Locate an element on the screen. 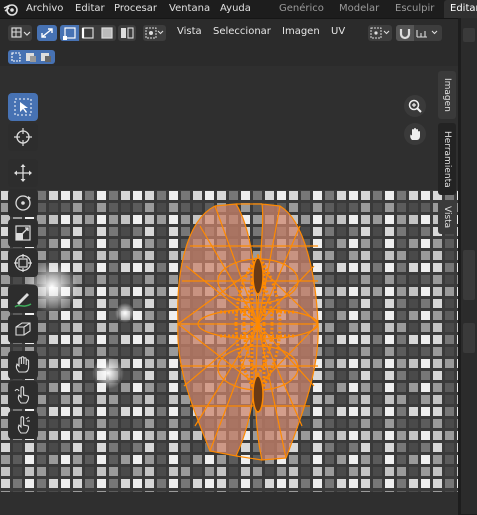 The width and height of the screenshot is (477, 515). snapping-group is located at coordinates (419, 33).